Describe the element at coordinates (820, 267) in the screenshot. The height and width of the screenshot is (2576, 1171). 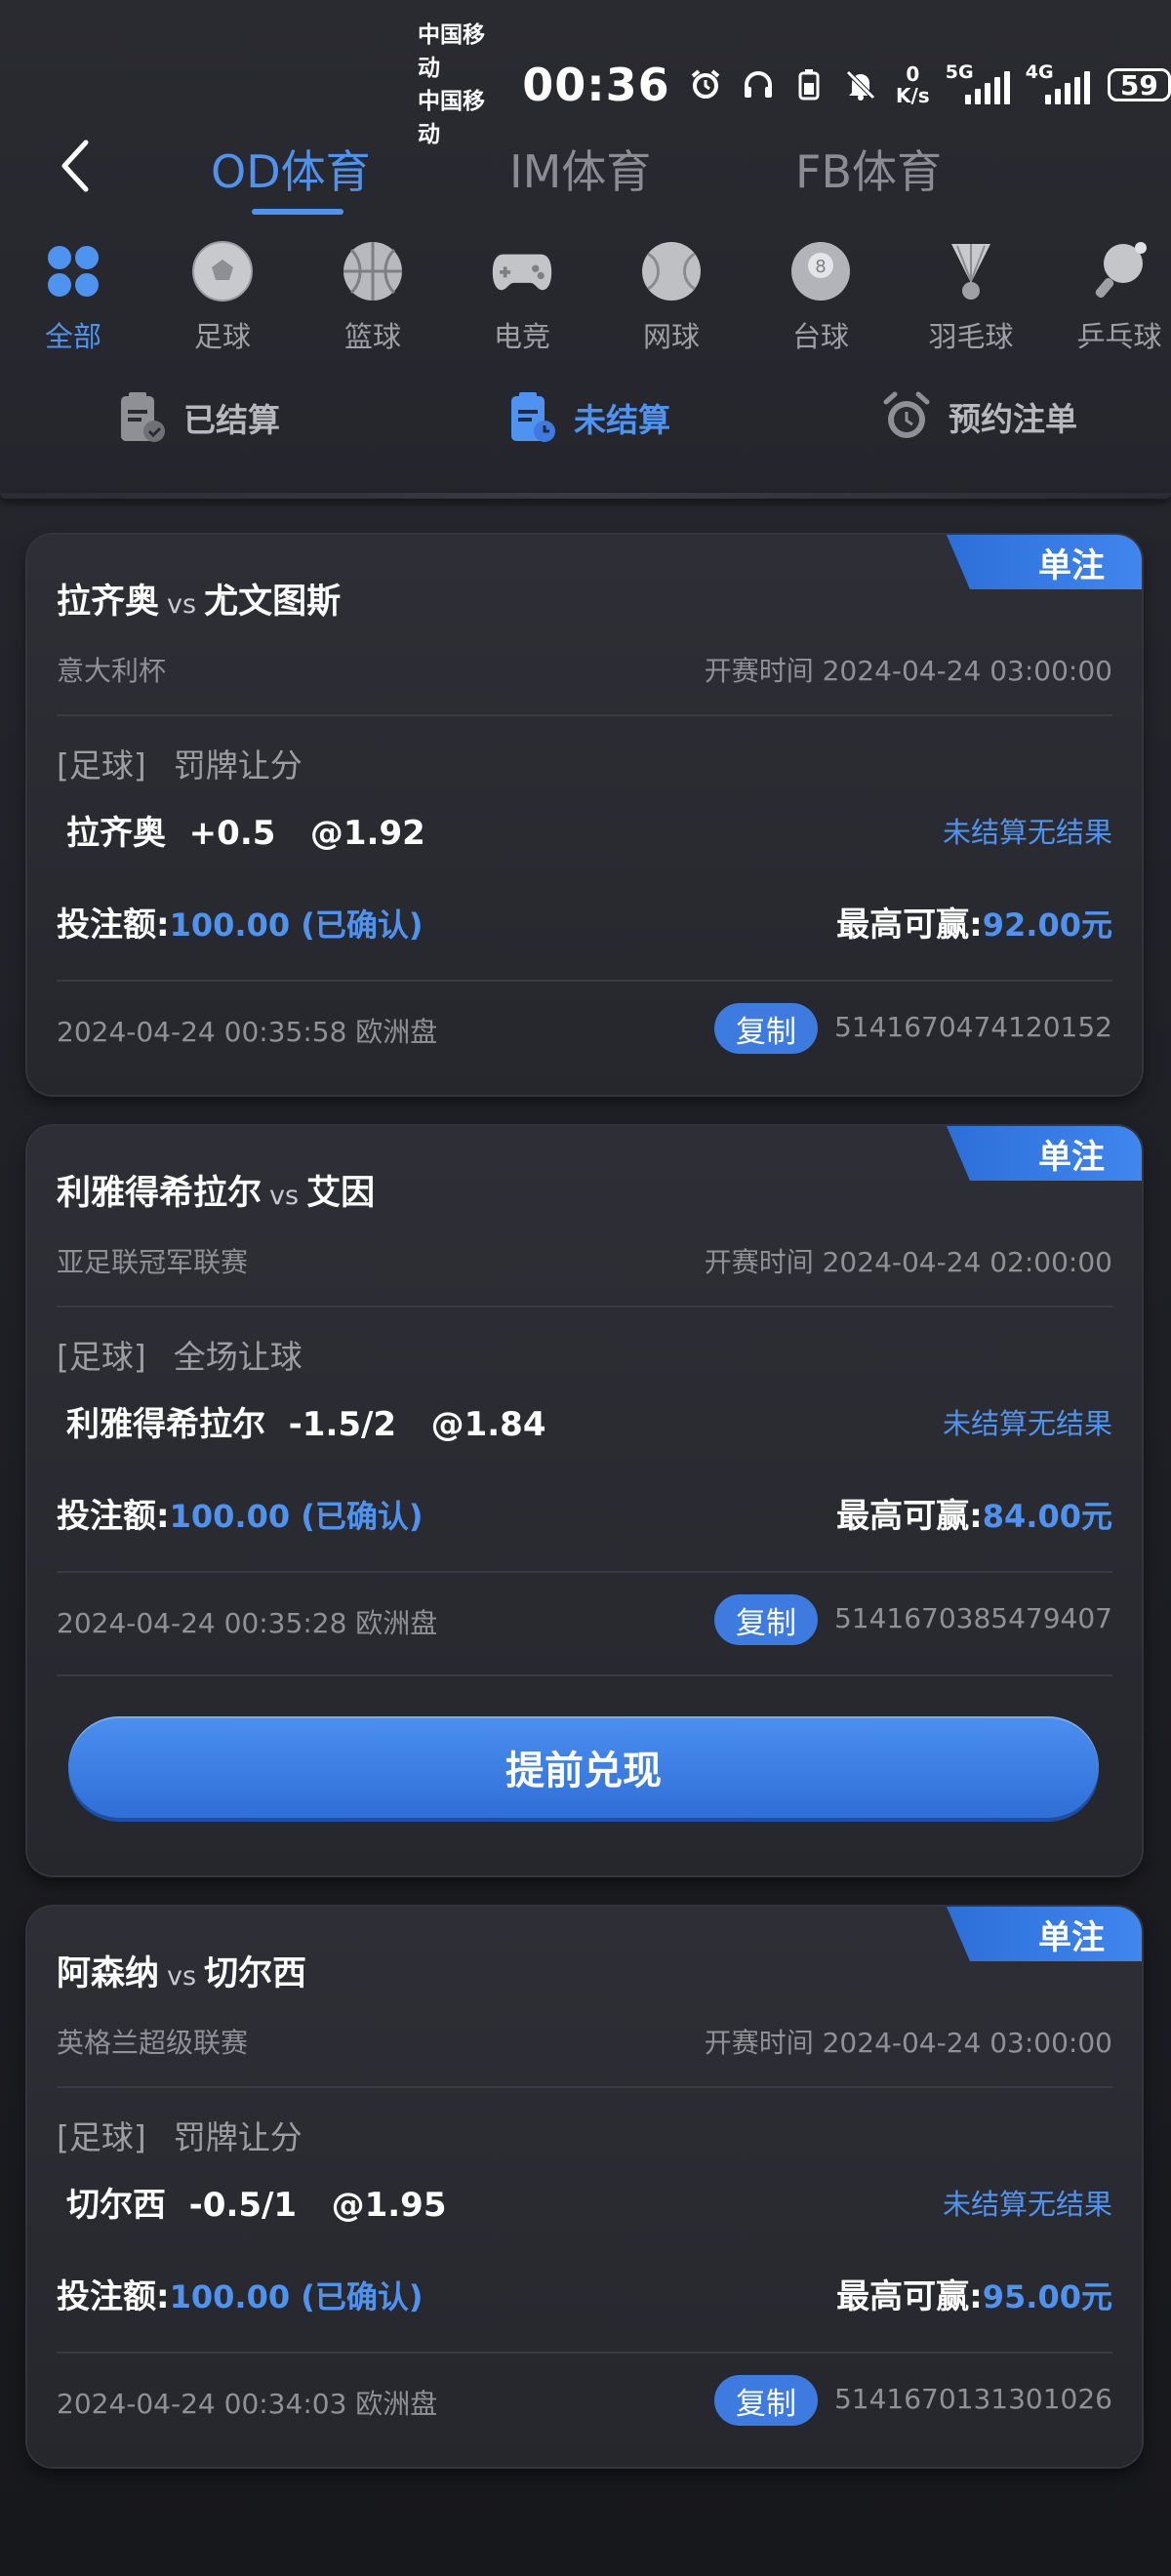
I see `svg-text: 8` at that location.